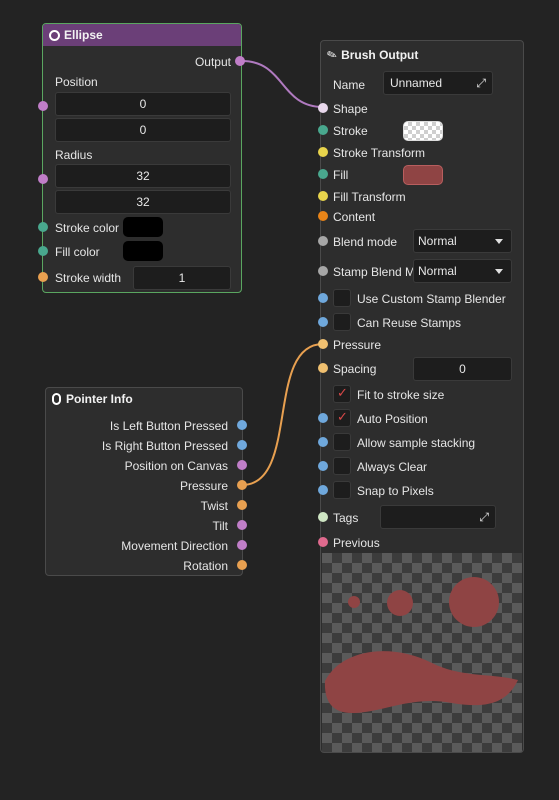  Describe the element at coordinates (54, 35) in the screenshot. I see `circle-icon` at that location.